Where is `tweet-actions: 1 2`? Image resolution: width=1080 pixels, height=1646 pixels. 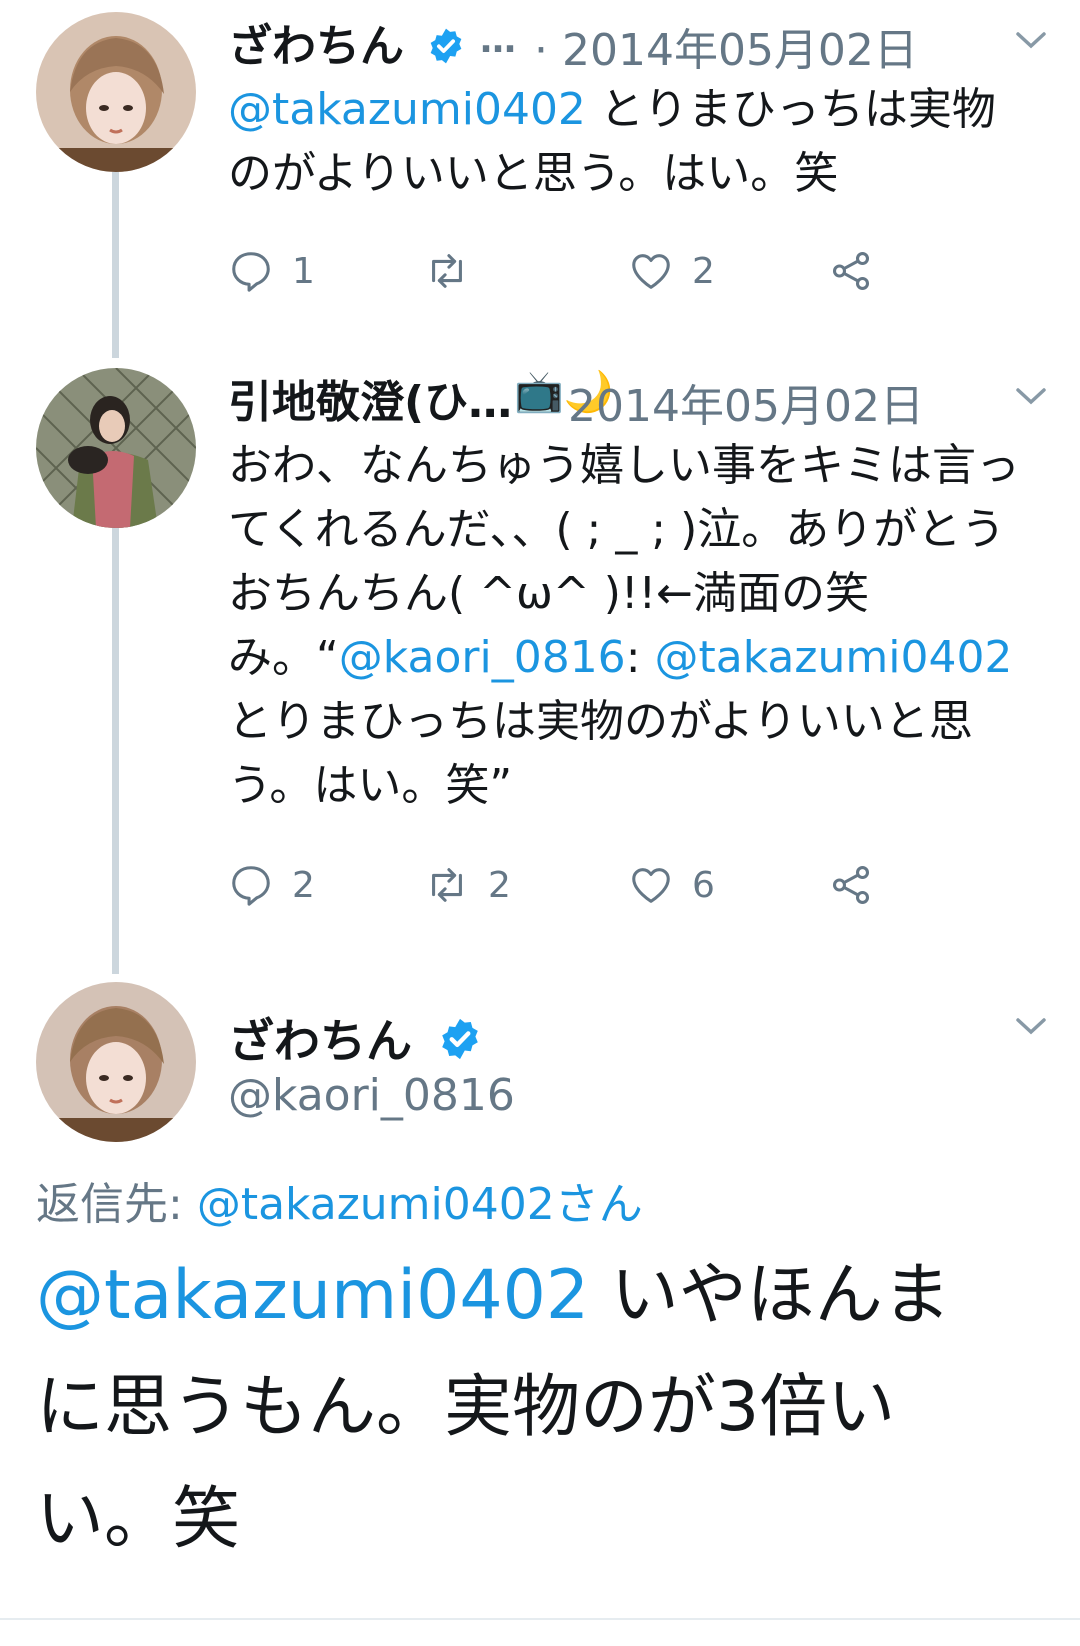
tweet-actions: 1 2 is located at coordinates (578, 278).